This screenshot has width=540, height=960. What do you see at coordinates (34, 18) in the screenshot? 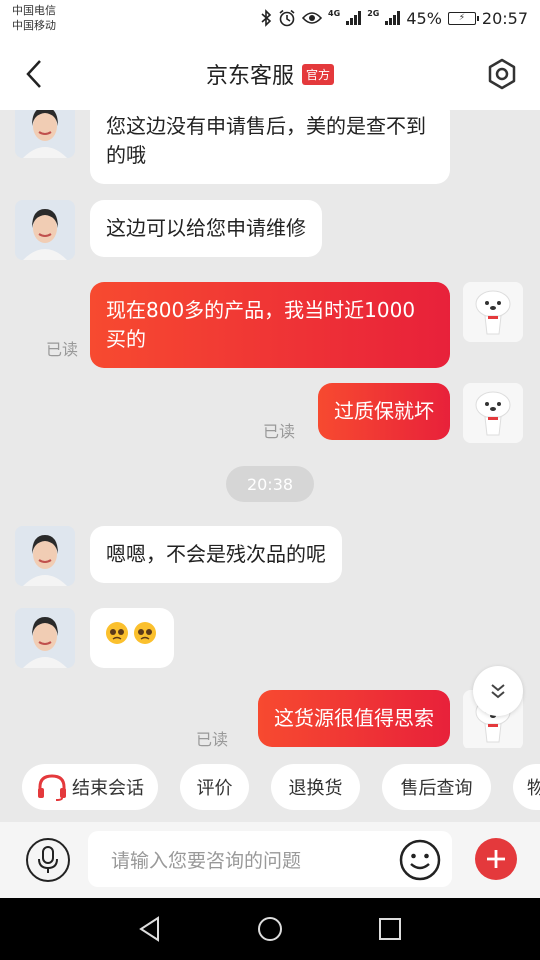
I see `carrier-info: 中国电信 中国移动` at bounding box center [34, 18].